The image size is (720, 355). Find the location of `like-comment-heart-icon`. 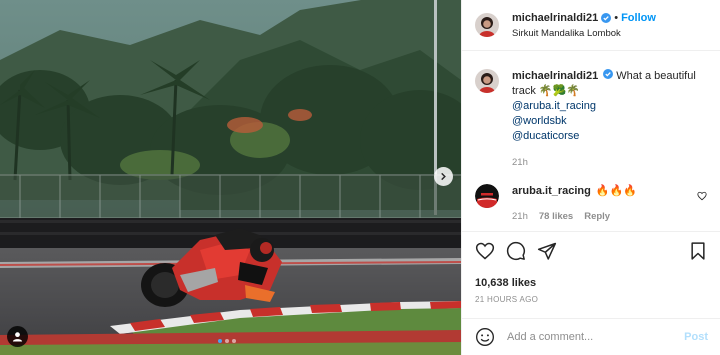

like-comment-heart-icon is located at coordinates (702, 197).